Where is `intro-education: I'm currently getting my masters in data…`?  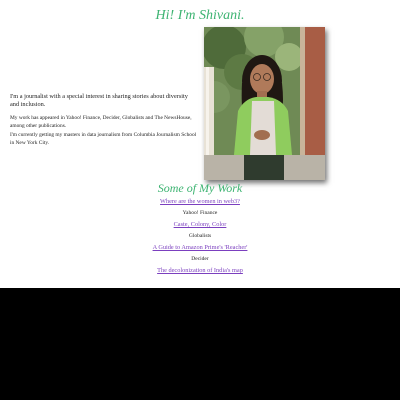
intro-education: I'm currently getting my masters in data… is located at coordinates (103, 139).